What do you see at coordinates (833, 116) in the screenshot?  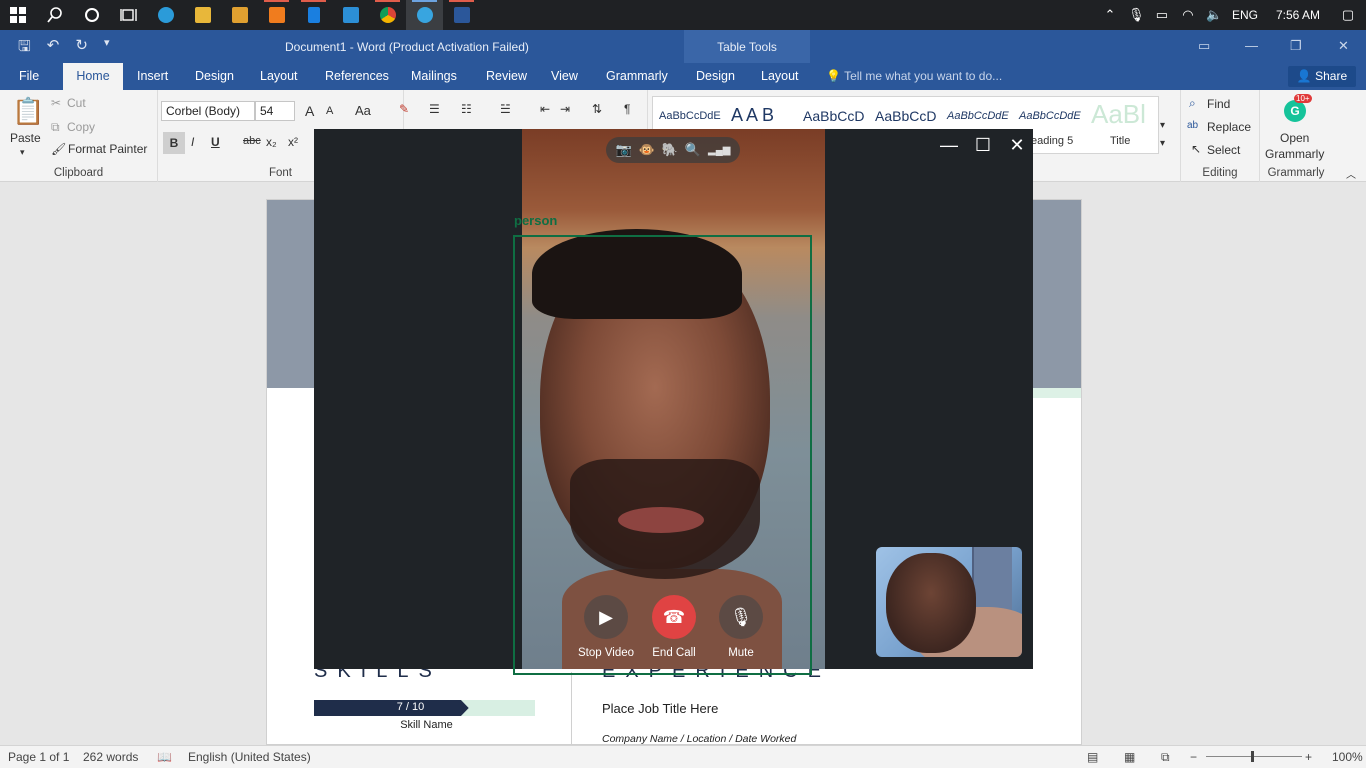 I see `style-heading-1: AaBbCcD` at bounding box center [833, 116].